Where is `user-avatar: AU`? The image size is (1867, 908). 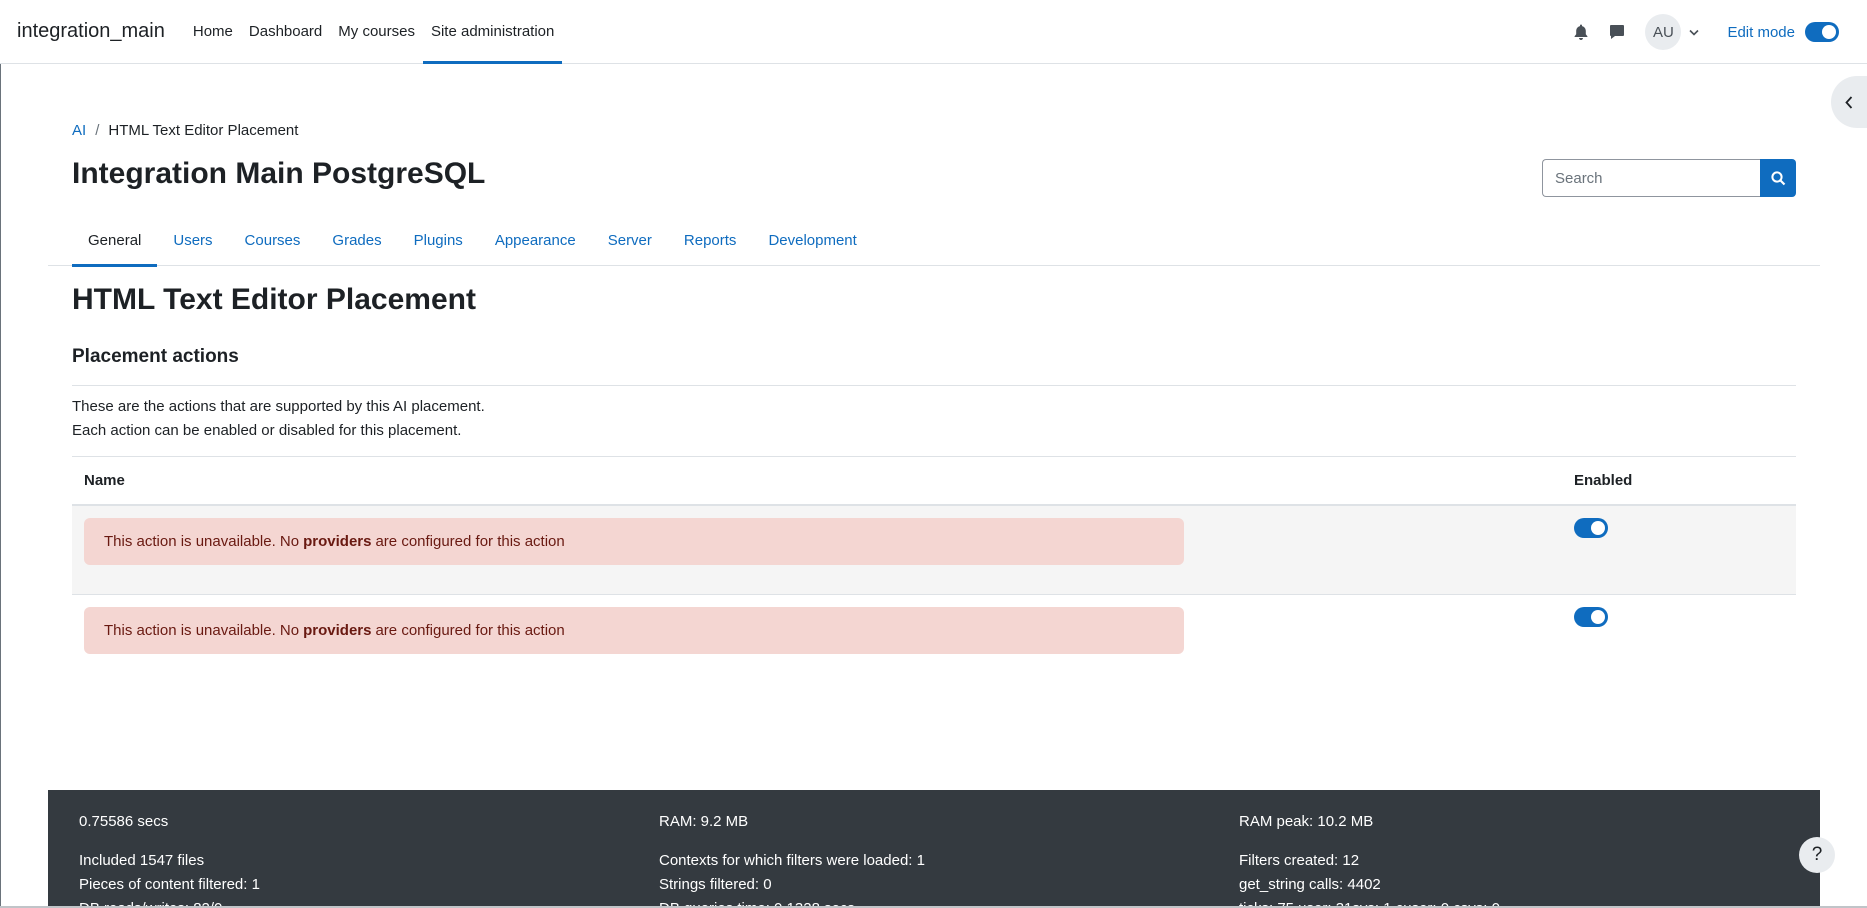
user-avatar: AU is located at coordinates (1663, 32).